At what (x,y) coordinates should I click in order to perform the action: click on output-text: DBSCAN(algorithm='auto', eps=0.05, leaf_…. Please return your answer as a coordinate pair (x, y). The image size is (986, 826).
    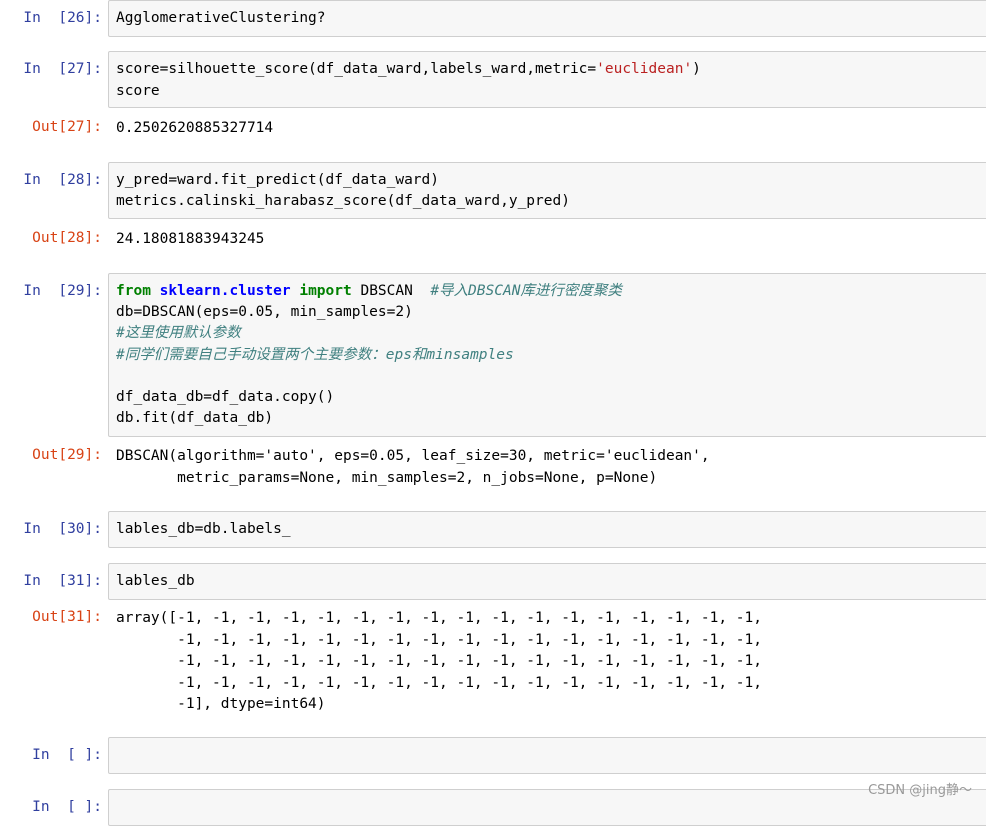
    Looking at the image, I should click on (413, 456).